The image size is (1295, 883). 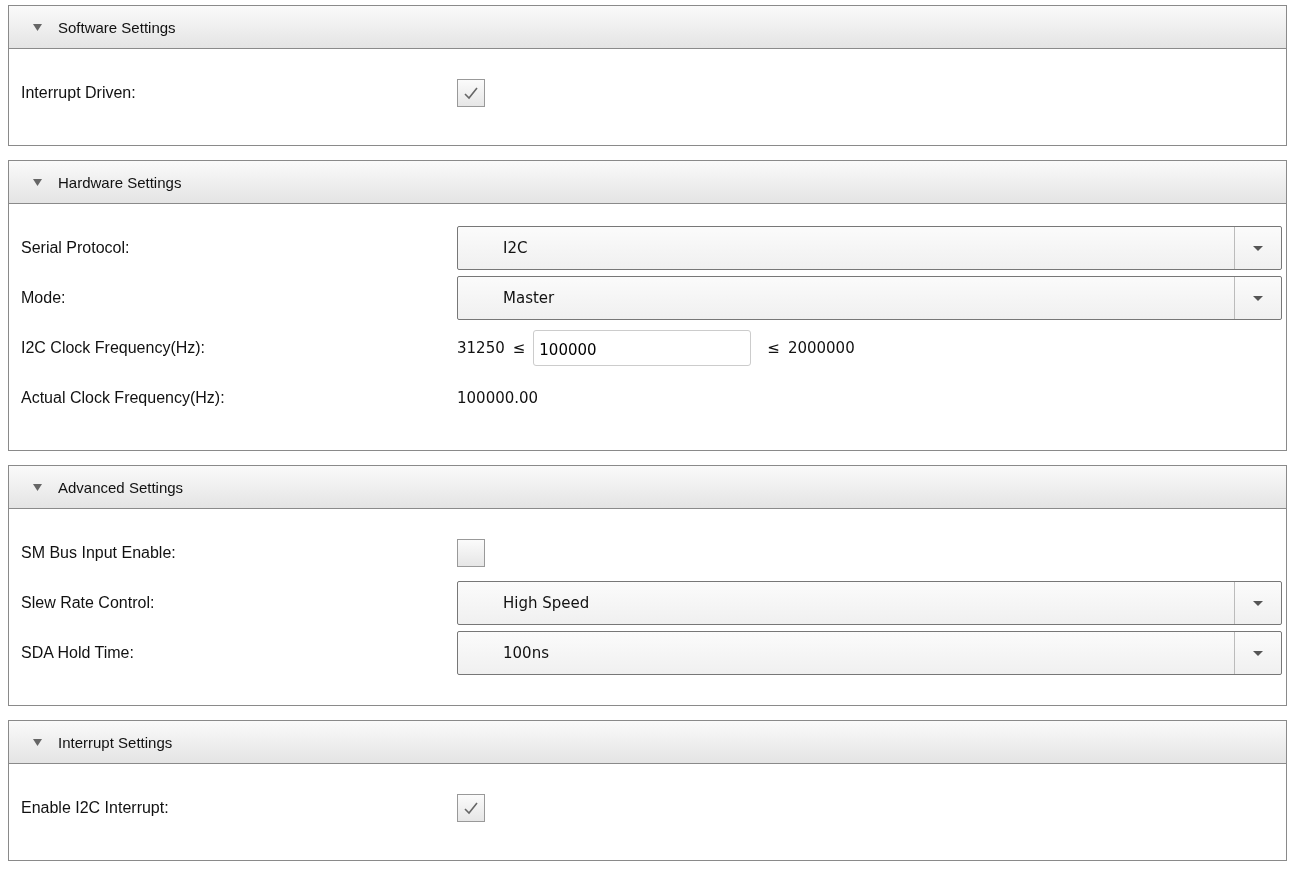 What do you see at coordinates (869, 653) in the screenshot?
I see `dropdown: 100ns` at bounding box center [869, 653].